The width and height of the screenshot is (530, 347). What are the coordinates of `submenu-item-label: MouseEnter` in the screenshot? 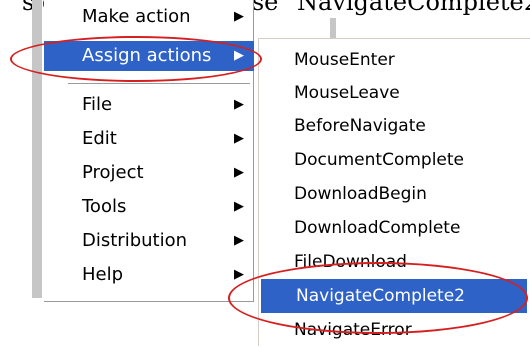 It's located at (344, 60).